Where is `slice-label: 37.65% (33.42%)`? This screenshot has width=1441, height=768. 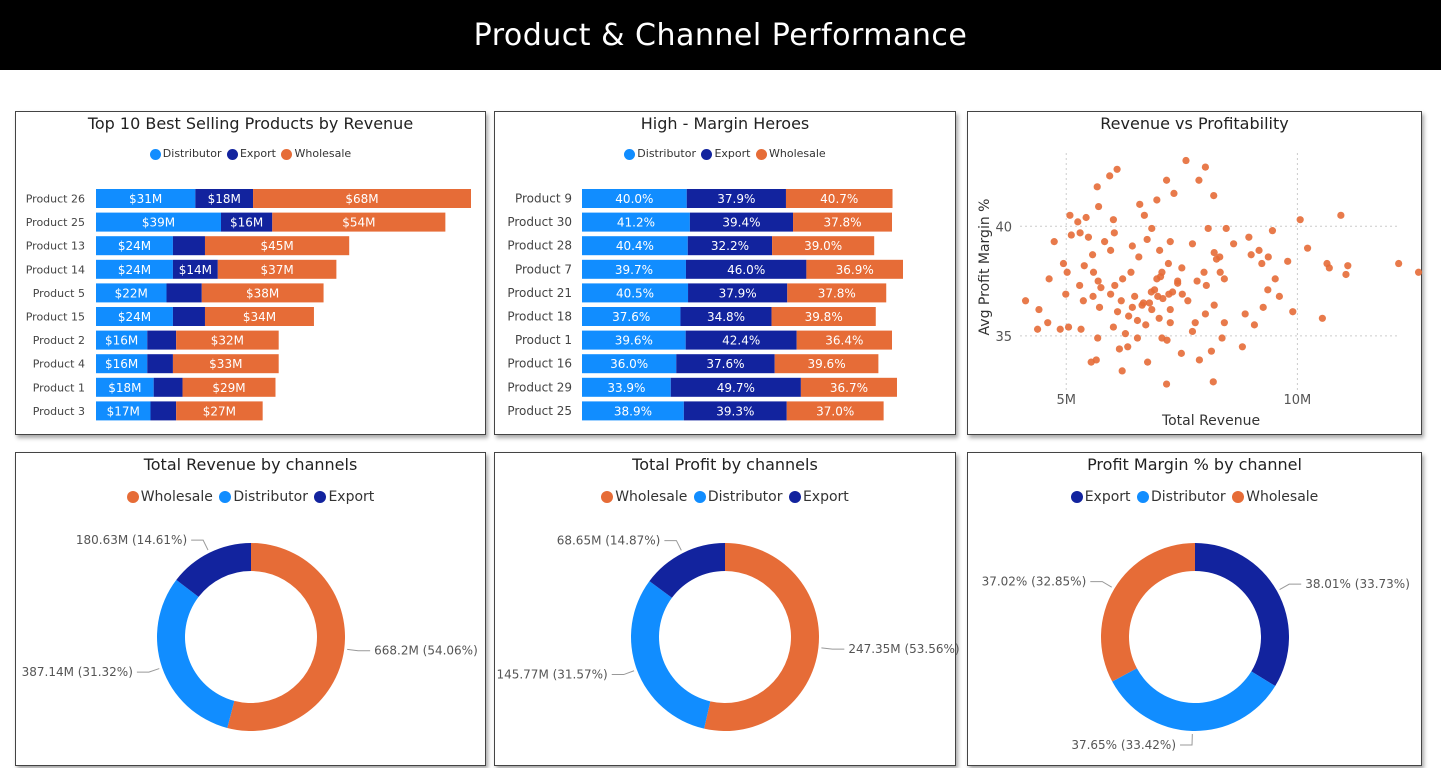 slice-label: 37.65% (33.42%) is located at coordinates (1123, 745).